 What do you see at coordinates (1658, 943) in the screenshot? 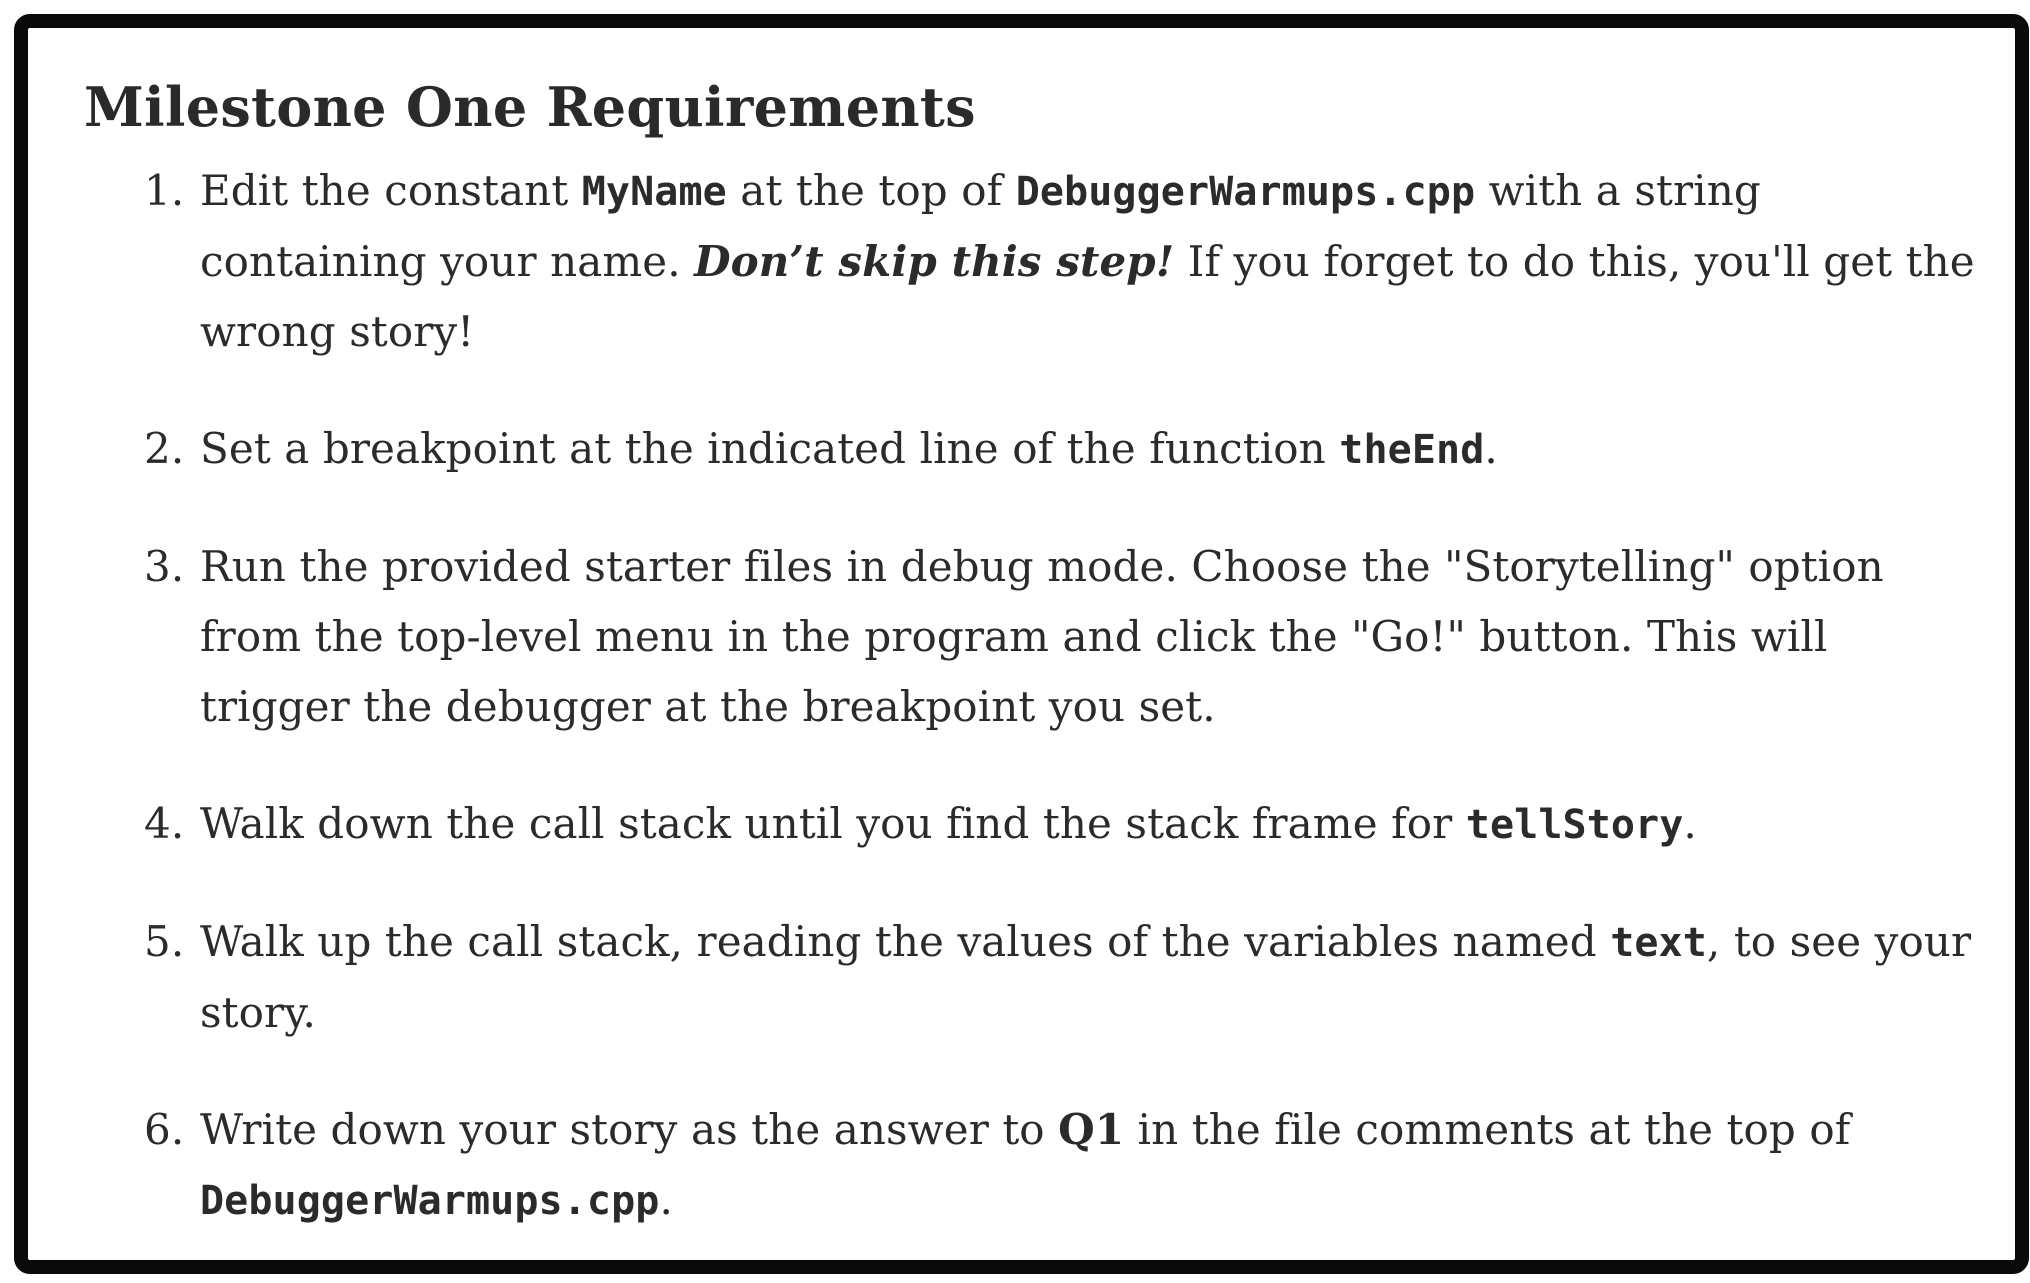
I see `code-identifier: text` at bounding box center [1658, 943].